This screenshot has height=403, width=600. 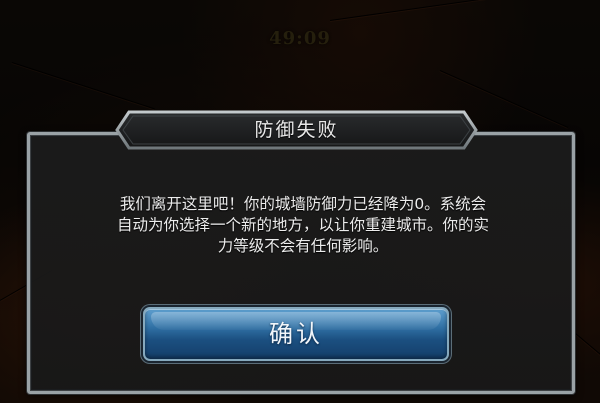 I want to click on message-line: 力等级不会有任何影响。, so click(x=303, y=246).